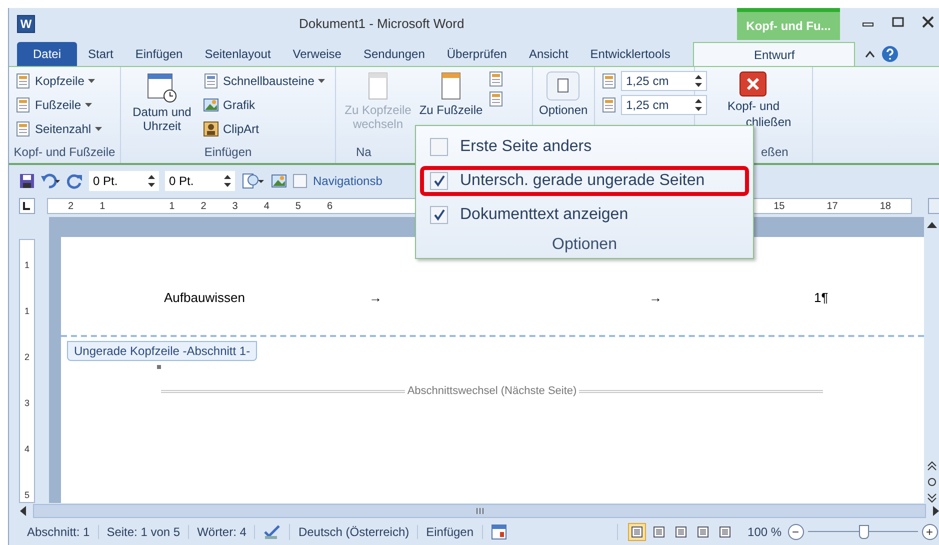 Image resolution: width=939 pixels, height=545 pixels. What do you see at coordinates (863, 532) in the screenshot?
I see `zoom-thumb` at bounding box center [863, 532].